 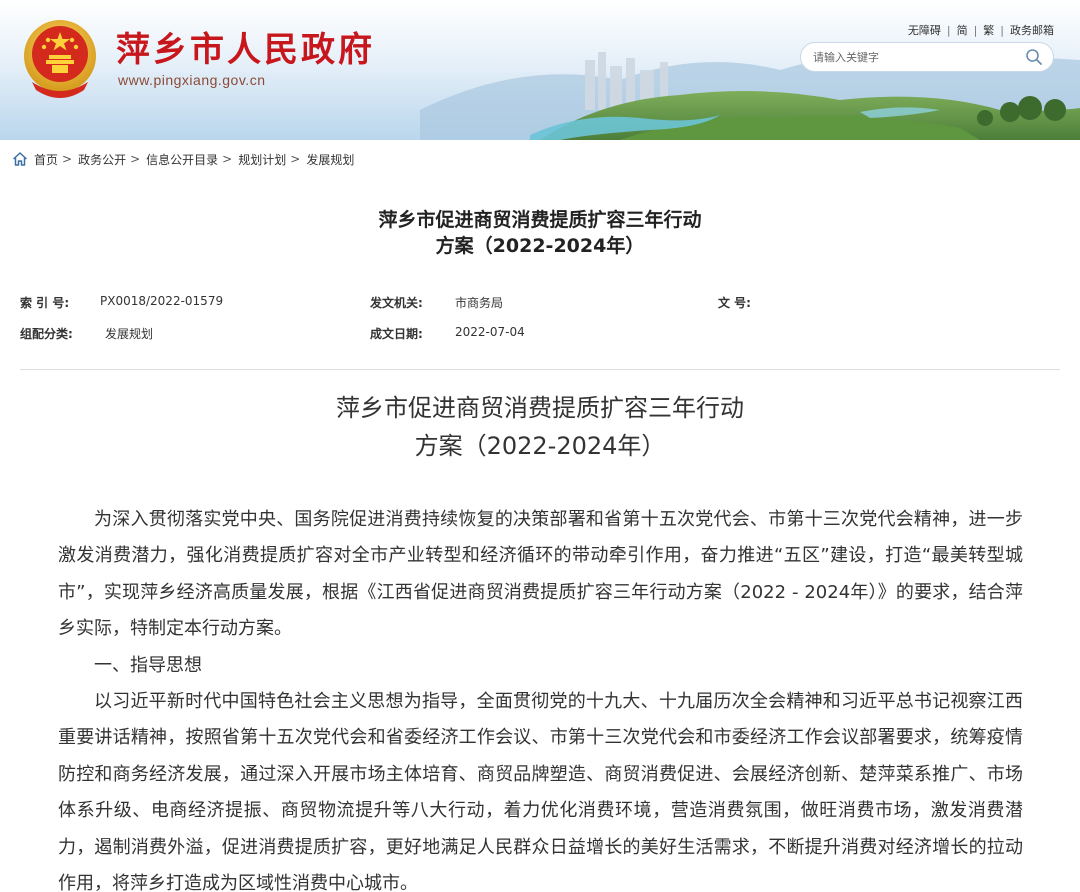 I want to click on date-label: 成文日期:, so click(x=396, y=334).